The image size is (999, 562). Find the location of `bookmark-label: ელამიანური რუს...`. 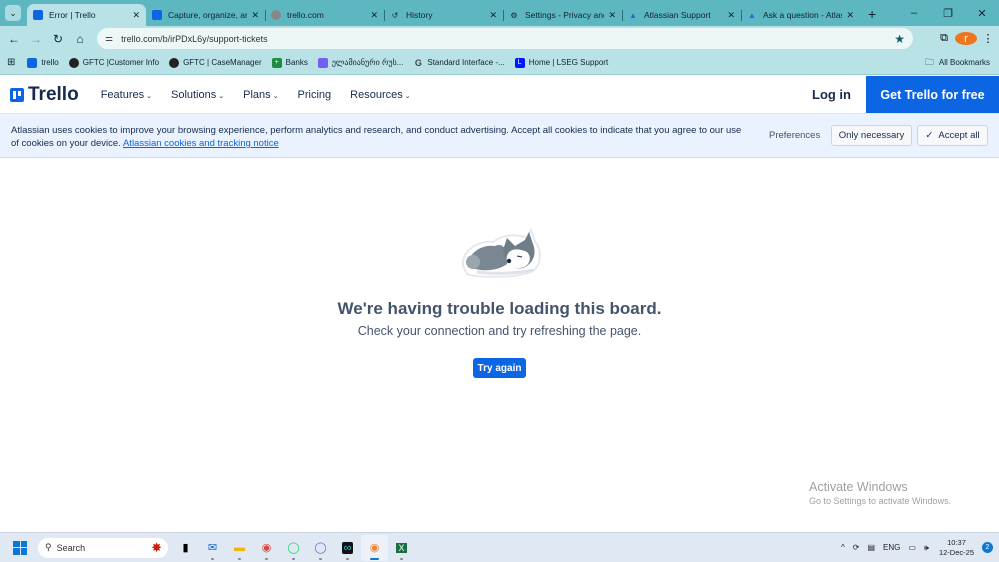

bookmark-label: ელამიანური რუს... is located at coordinates (367, 62).